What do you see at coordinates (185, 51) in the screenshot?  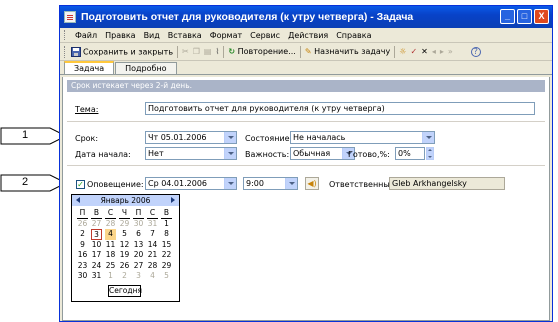 I see `cut-icon: ✂` at bounding box center [185, 51].